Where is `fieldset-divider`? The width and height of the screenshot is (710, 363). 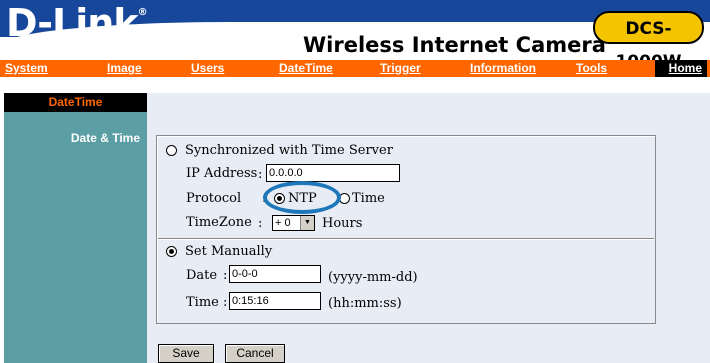 fieldset-divider is located at coordinates (406, 239).